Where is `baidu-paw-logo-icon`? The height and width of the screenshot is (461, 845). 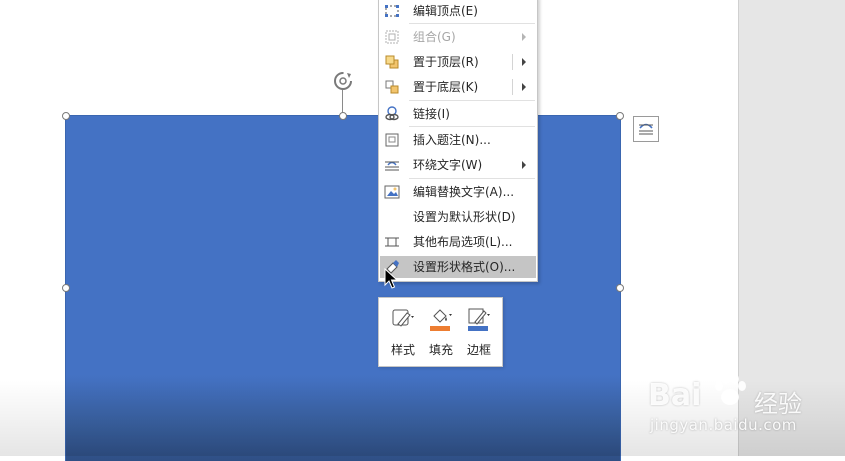 baidu-paw-logo-icon is located at coordinates (730, 389).